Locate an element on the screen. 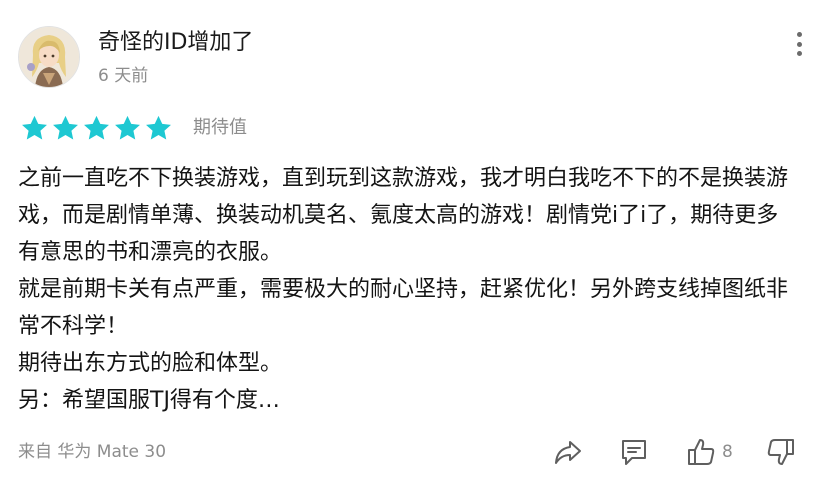 The width and height of the screenshot is (820, 491). star-rating is located at coordinates (96, 128).